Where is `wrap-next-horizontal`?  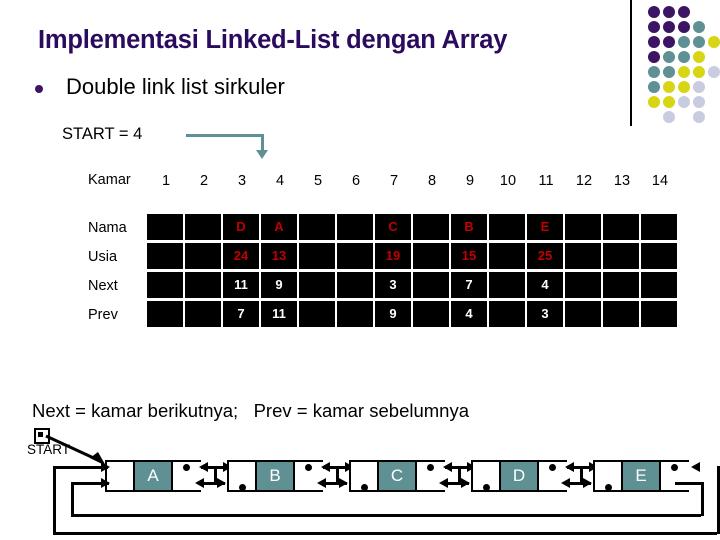 wrap-next-horizontal is located at coordinates (385, 533).